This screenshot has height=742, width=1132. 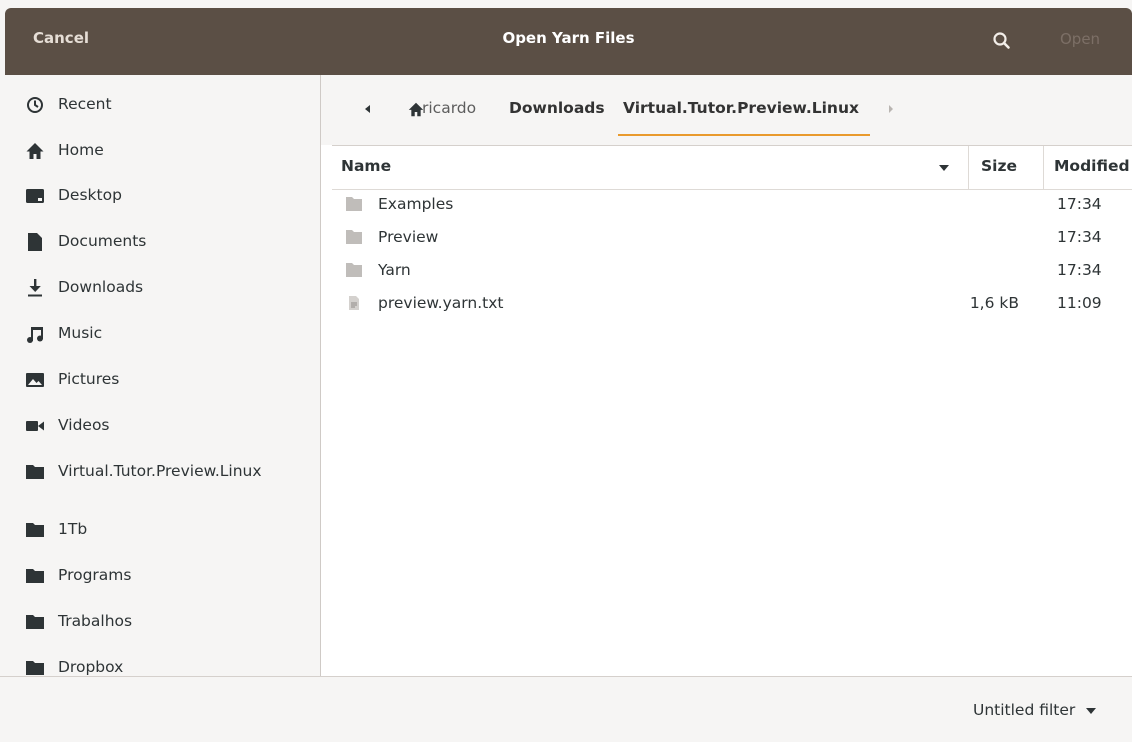 I want to click on path-button-current: Virtual.Tutor.Preview.Linux, so click(x=741, y=108).